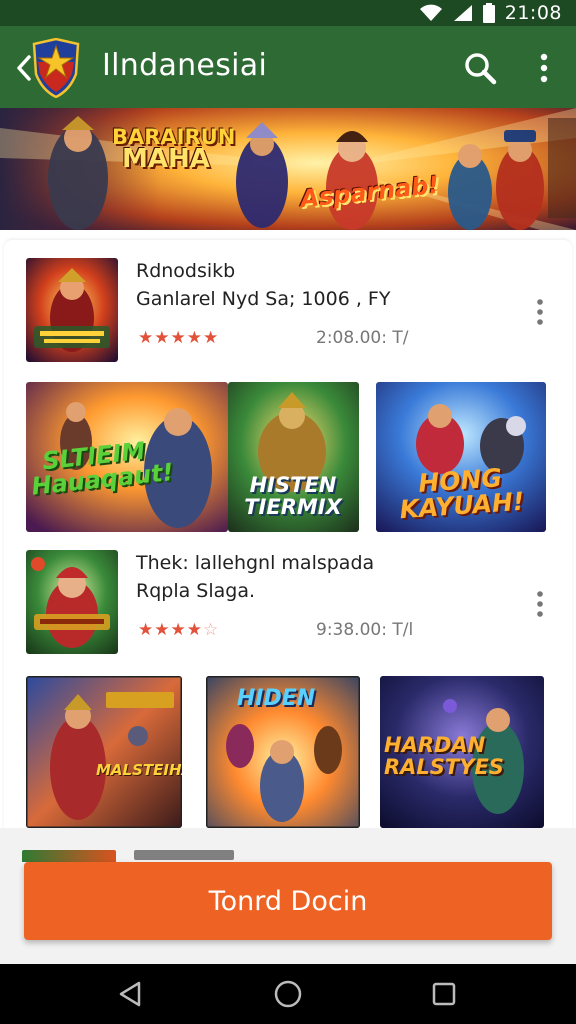  I want to click on screenshot-title: HIDEN, so click(276, 698).